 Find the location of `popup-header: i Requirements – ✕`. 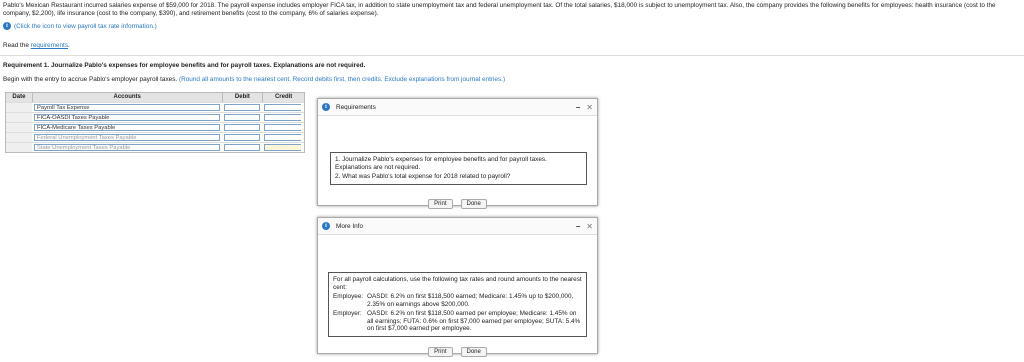

popup-header: i Requirements – ✕ is located at coordinates (457, 107).